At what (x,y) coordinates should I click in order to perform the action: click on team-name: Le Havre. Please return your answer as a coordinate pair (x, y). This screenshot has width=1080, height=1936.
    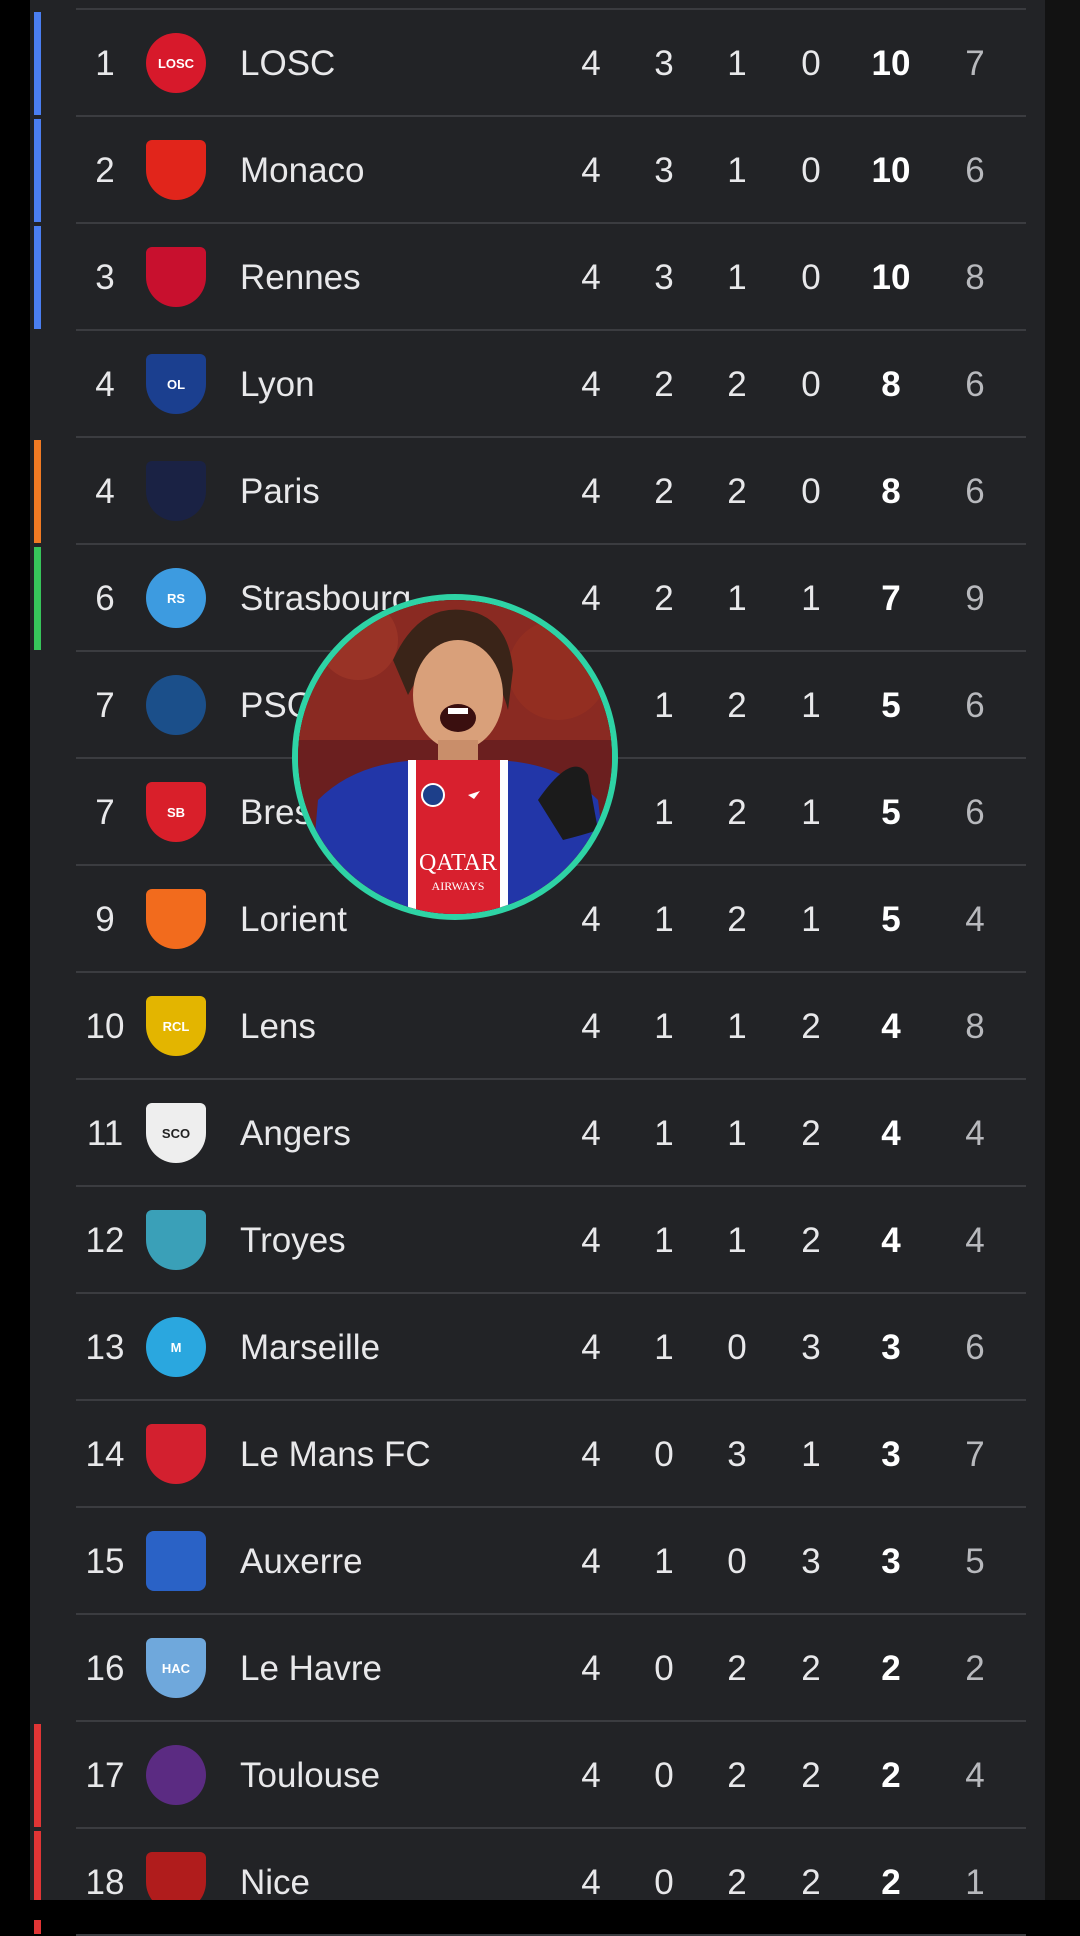
    Looking at the image, I should click on (400, 1668).